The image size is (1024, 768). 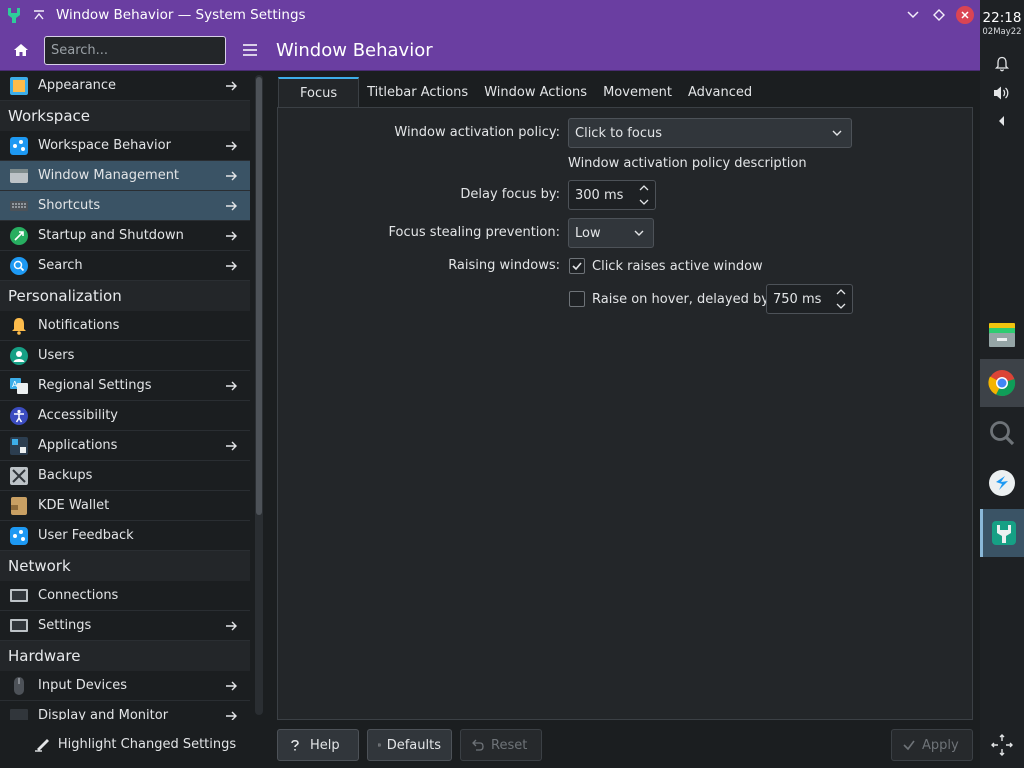 What do you see at coordinates (19, 176) in the screenshot?
I see `window-management-icon` at bounding box center [19, 176].